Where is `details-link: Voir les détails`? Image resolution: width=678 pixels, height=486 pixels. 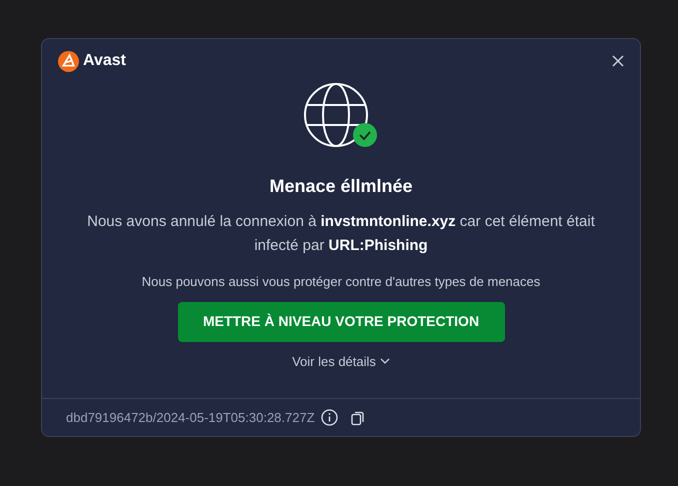 details-link: Voir les détails is located at coordinates (341, 361).